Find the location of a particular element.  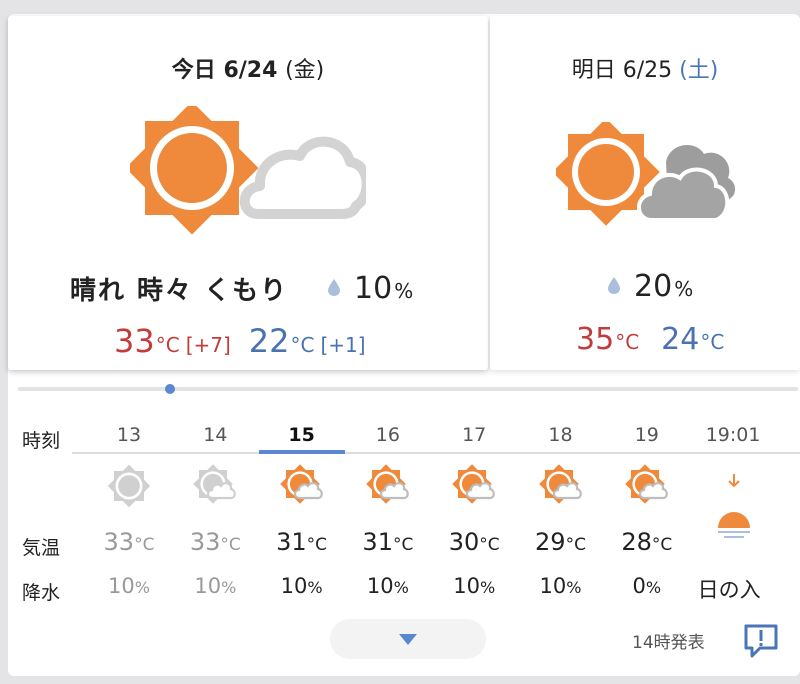

today-title: 今日 6/24 (金) is located at coordinates (248, 68).